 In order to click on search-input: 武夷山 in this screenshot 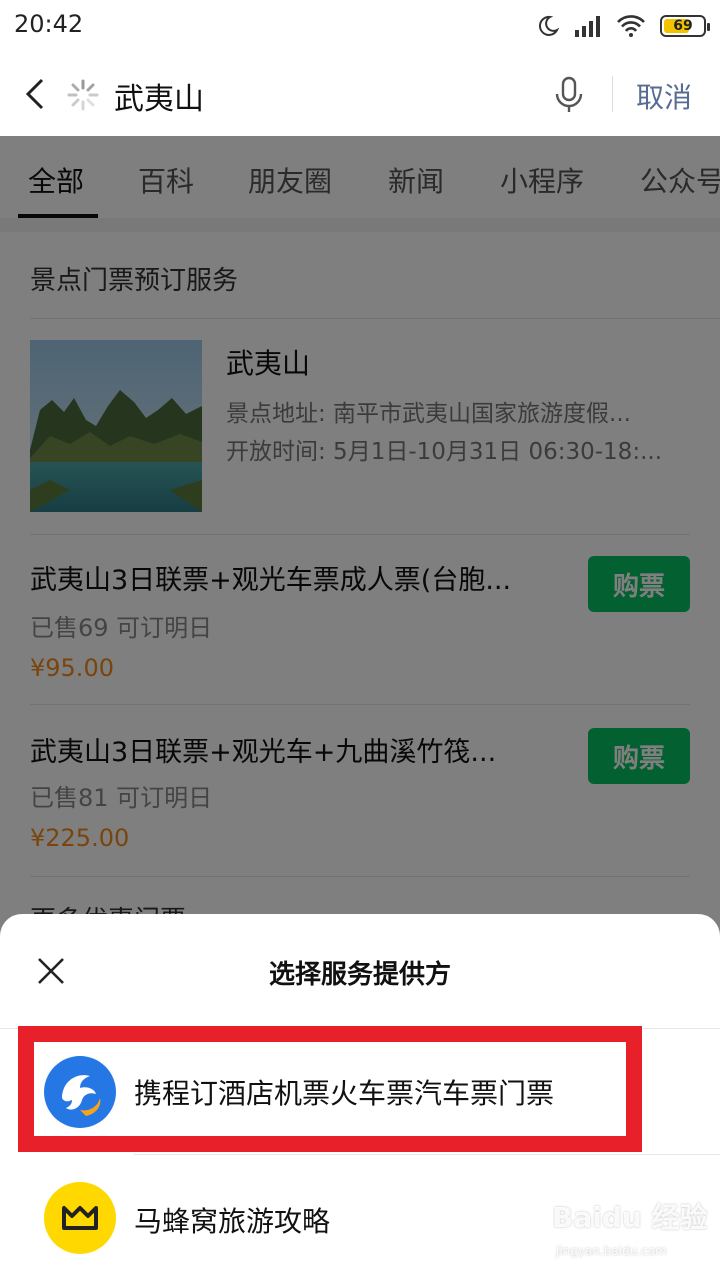, I will do `click(159, 96)`.